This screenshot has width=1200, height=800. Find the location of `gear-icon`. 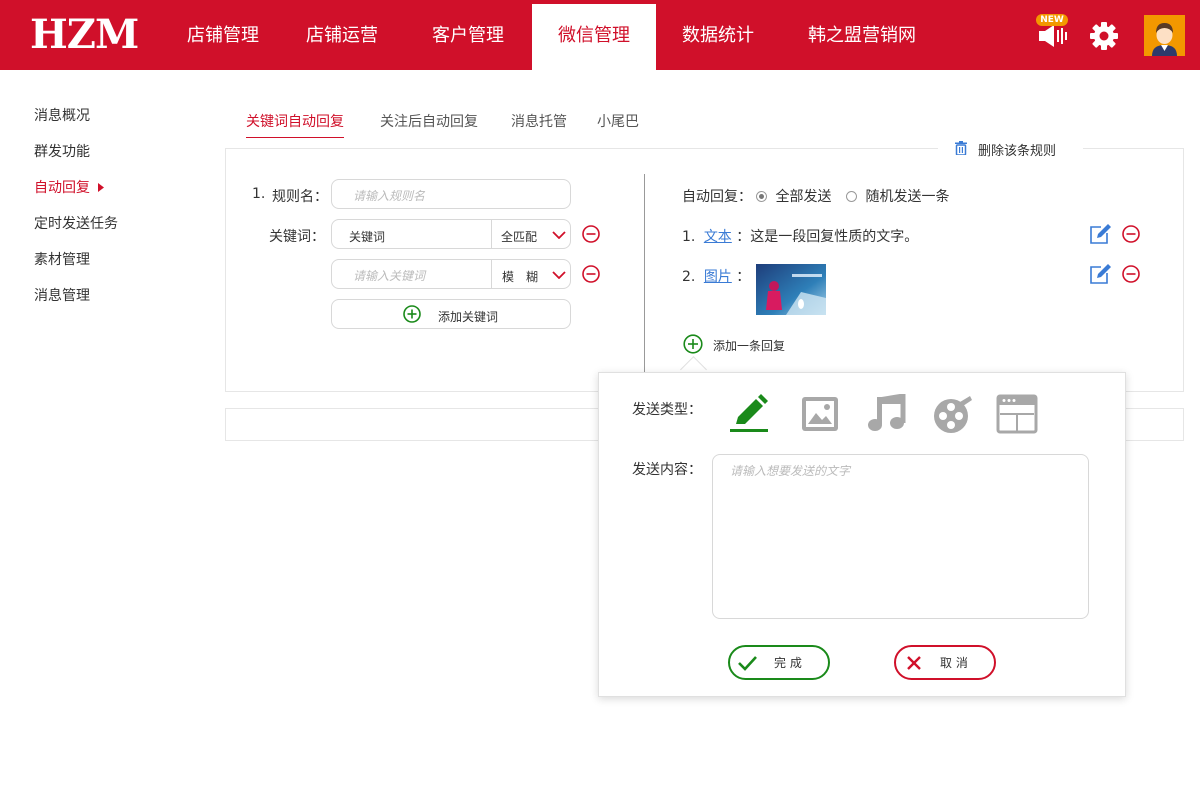

gear-icon is located at coordinates (1104, 36).